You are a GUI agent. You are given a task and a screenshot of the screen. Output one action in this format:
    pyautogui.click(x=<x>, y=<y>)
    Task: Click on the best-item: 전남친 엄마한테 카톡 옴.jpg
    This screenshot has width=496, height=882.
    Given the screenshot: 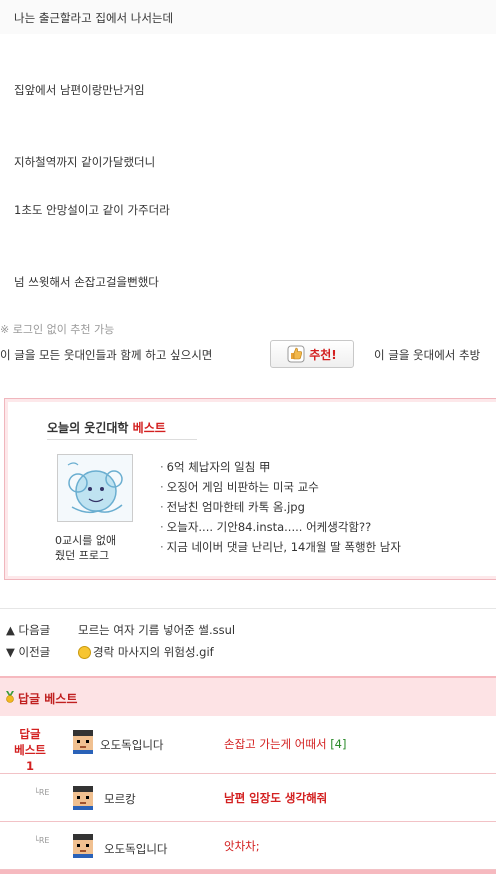 What is the action you would take?
    pyautogui.click(x=280, y=507)
    